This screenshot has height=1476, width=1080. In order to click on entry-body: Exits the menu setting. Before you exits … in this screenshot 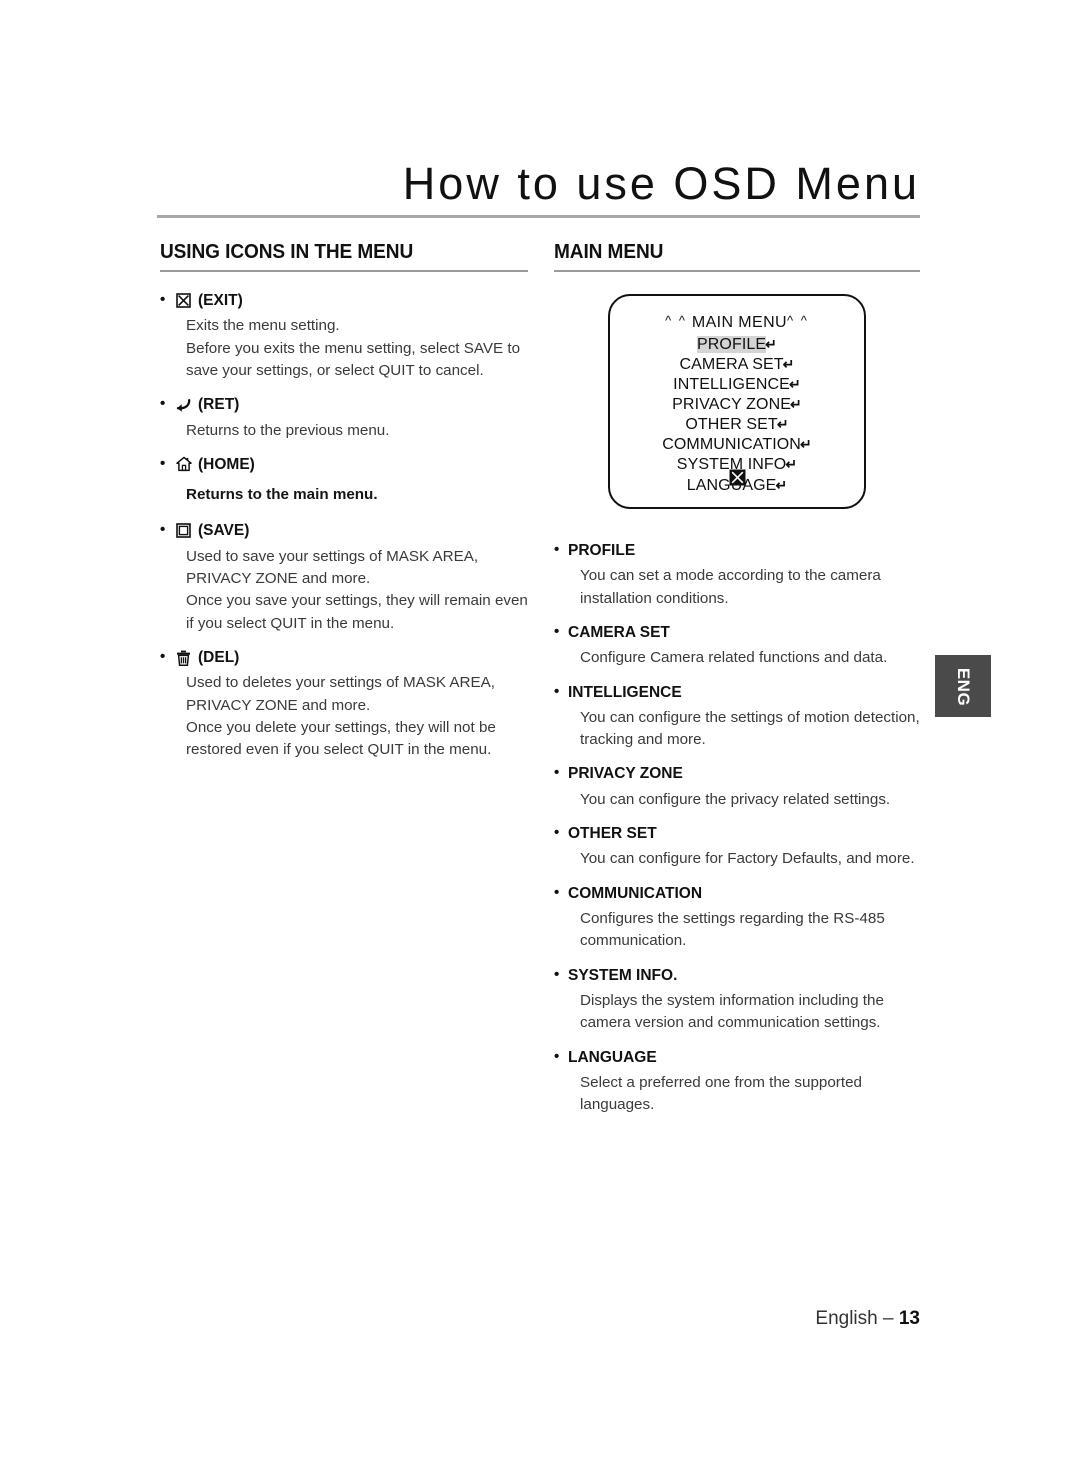, I will do `click(344, 348)`.